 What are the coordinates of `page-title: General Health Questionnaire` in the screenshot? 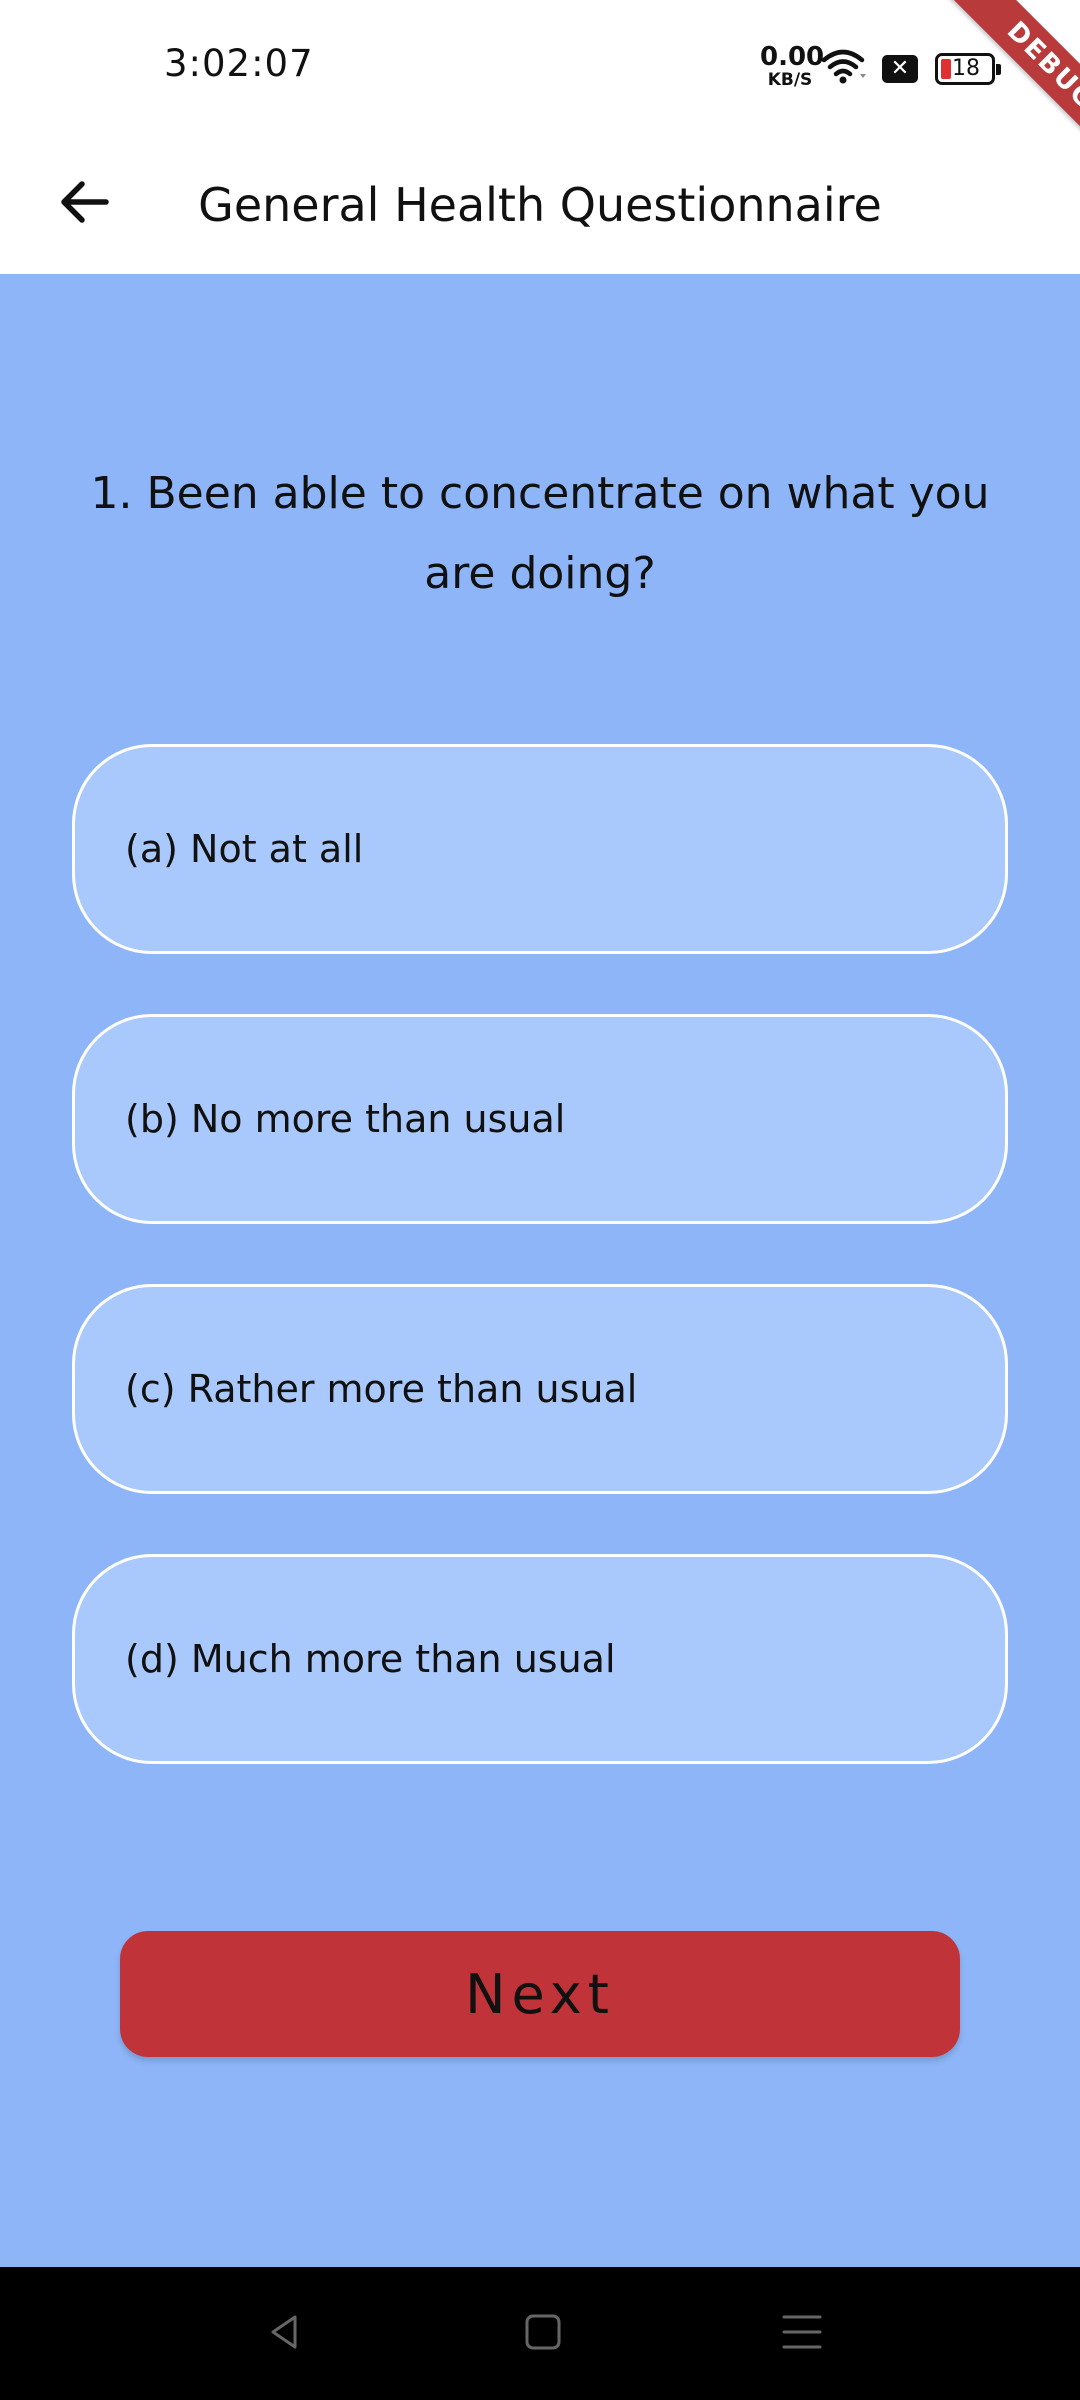 It's located at (540, 205).